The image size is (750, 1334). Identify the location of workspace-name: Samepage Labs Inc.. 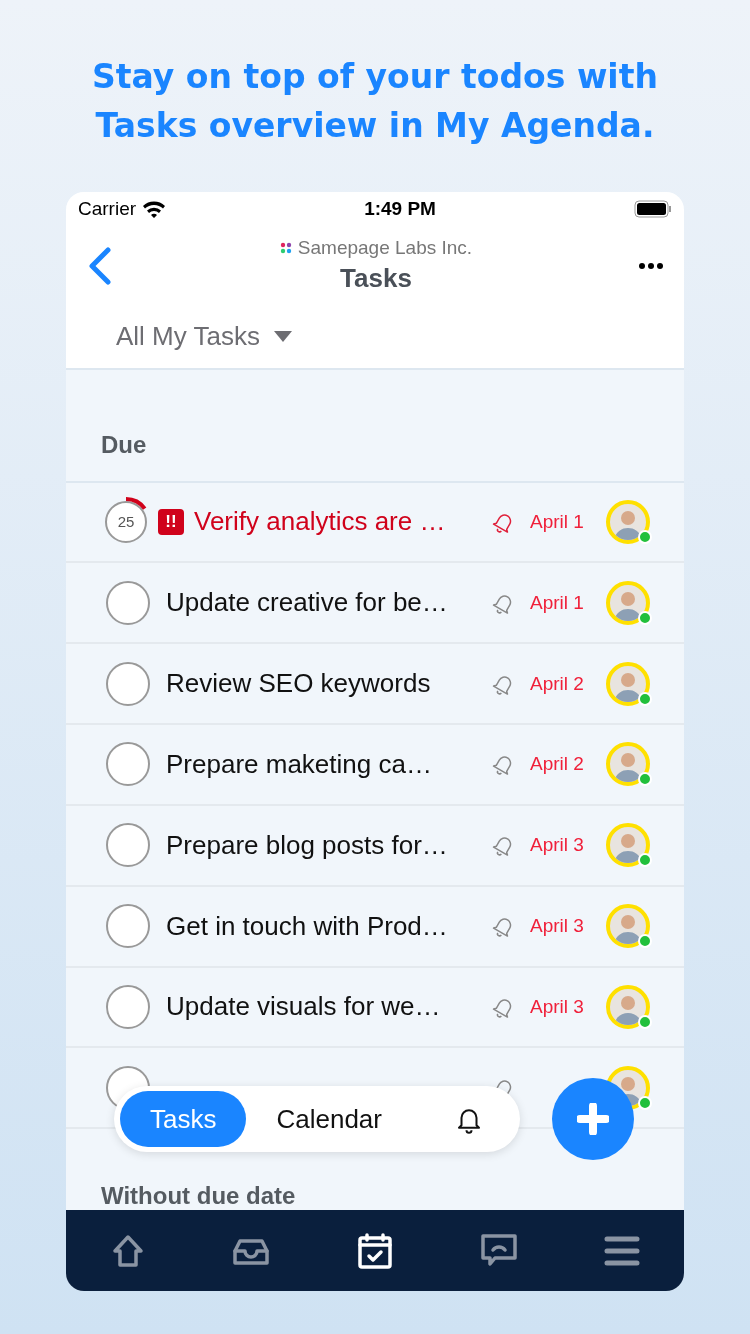
(385, 248).